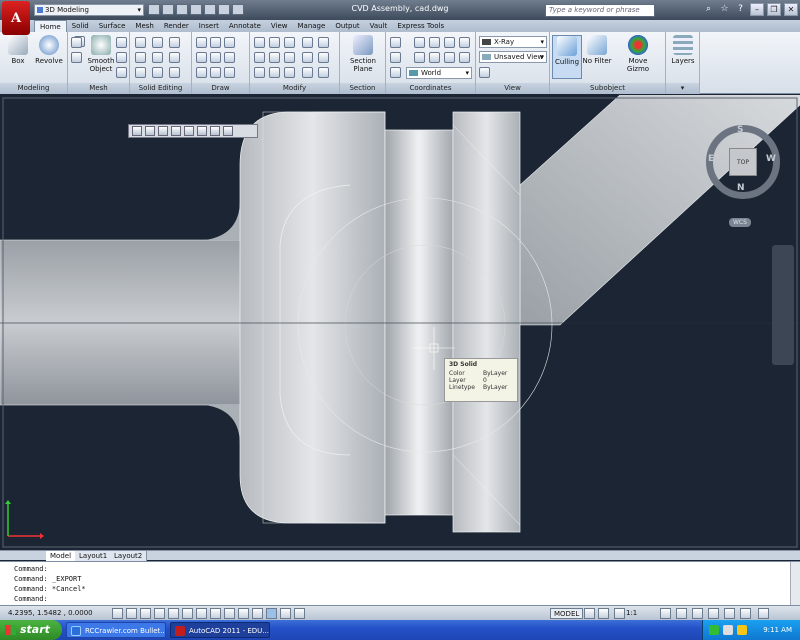  I want to click on toolbar-tool-7-icon, so click(215, 131).